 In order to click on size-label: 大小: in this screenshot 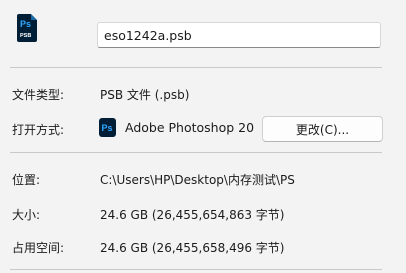, I will do `click(26, 215)`.